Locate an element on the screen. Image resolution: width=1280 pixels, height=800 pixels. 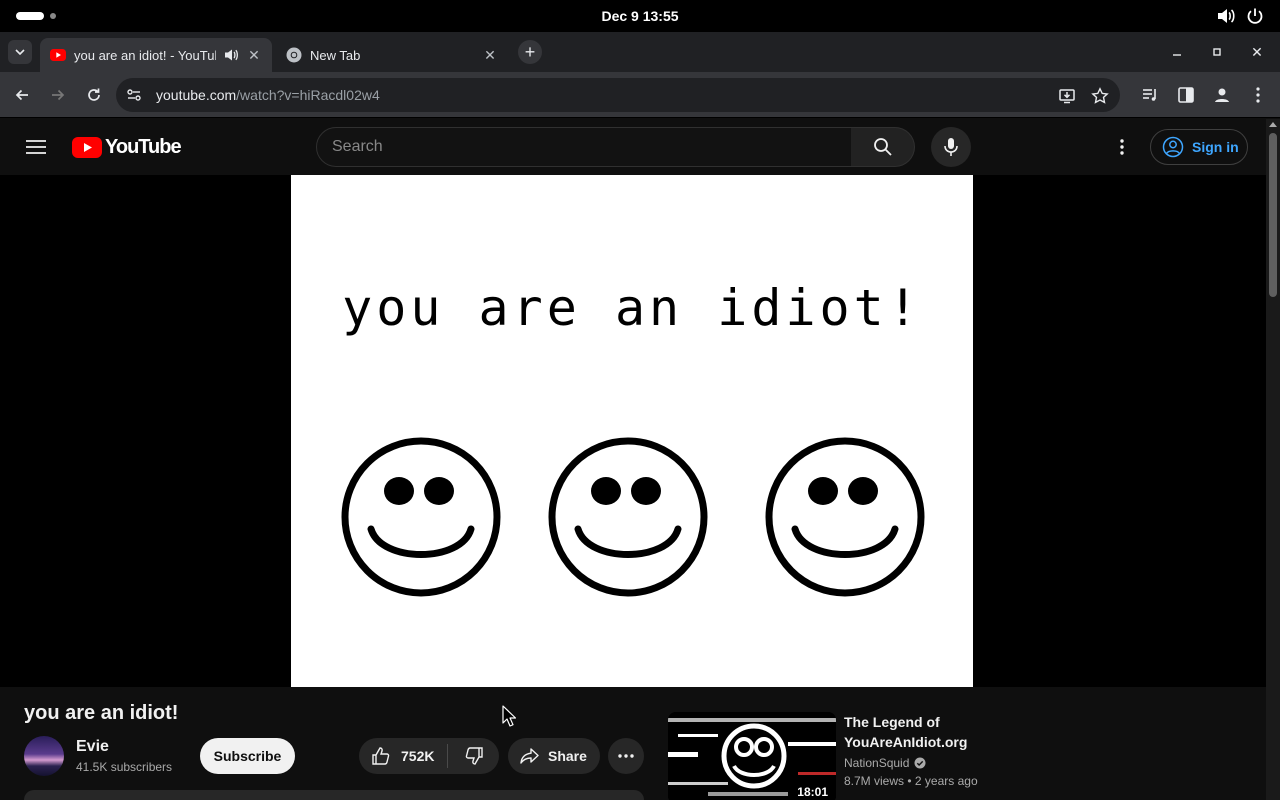
share-button: Share is located at coordinates (554, 756).